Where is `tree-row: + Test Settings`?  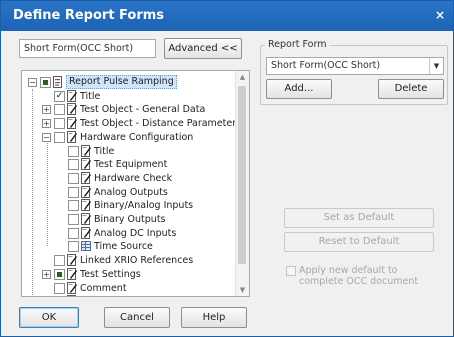 tree-row: + Test Settings is located at coordinates (128, 274).